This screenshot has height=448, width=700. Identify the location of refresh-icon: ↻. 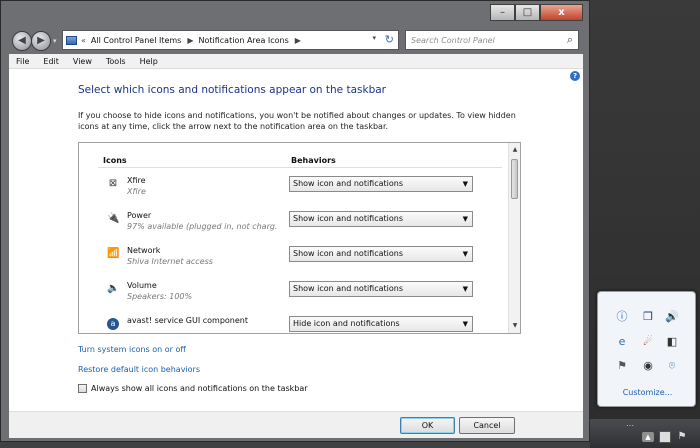
(389, 39).